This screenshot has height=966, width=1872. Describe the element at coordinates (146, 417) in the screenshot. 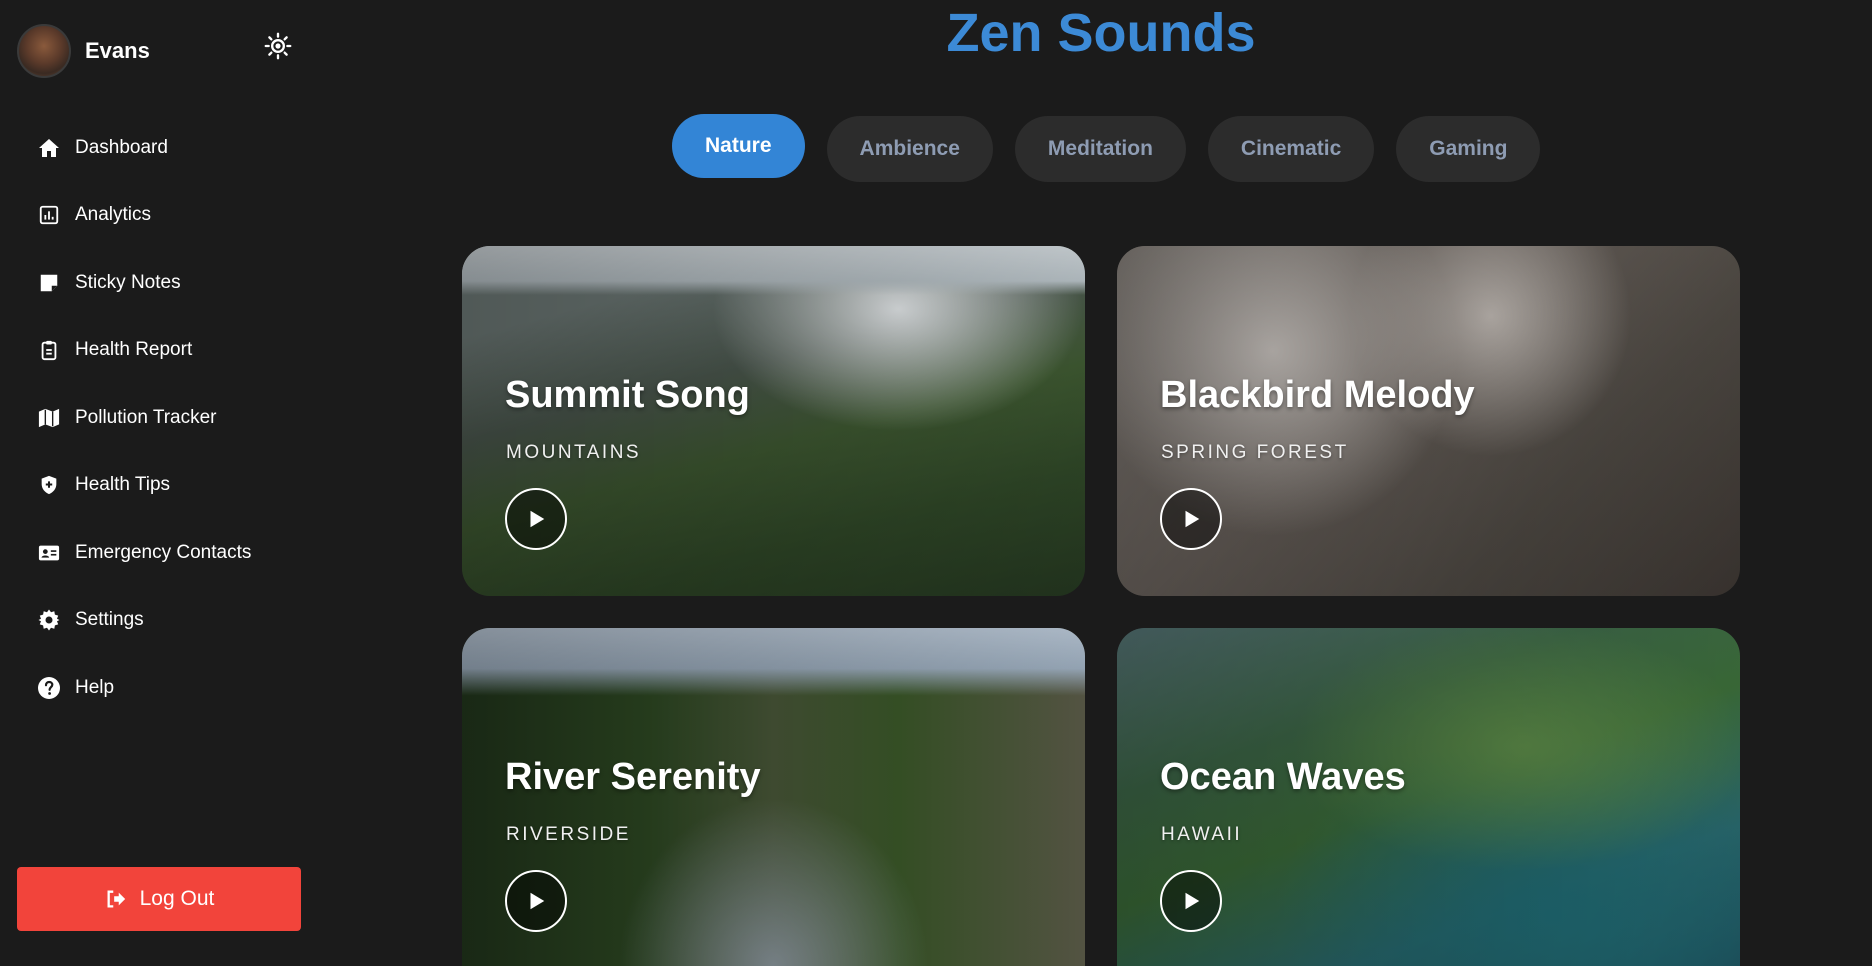

I see `sidebar-item-label: Pollution Tracker` at that location.